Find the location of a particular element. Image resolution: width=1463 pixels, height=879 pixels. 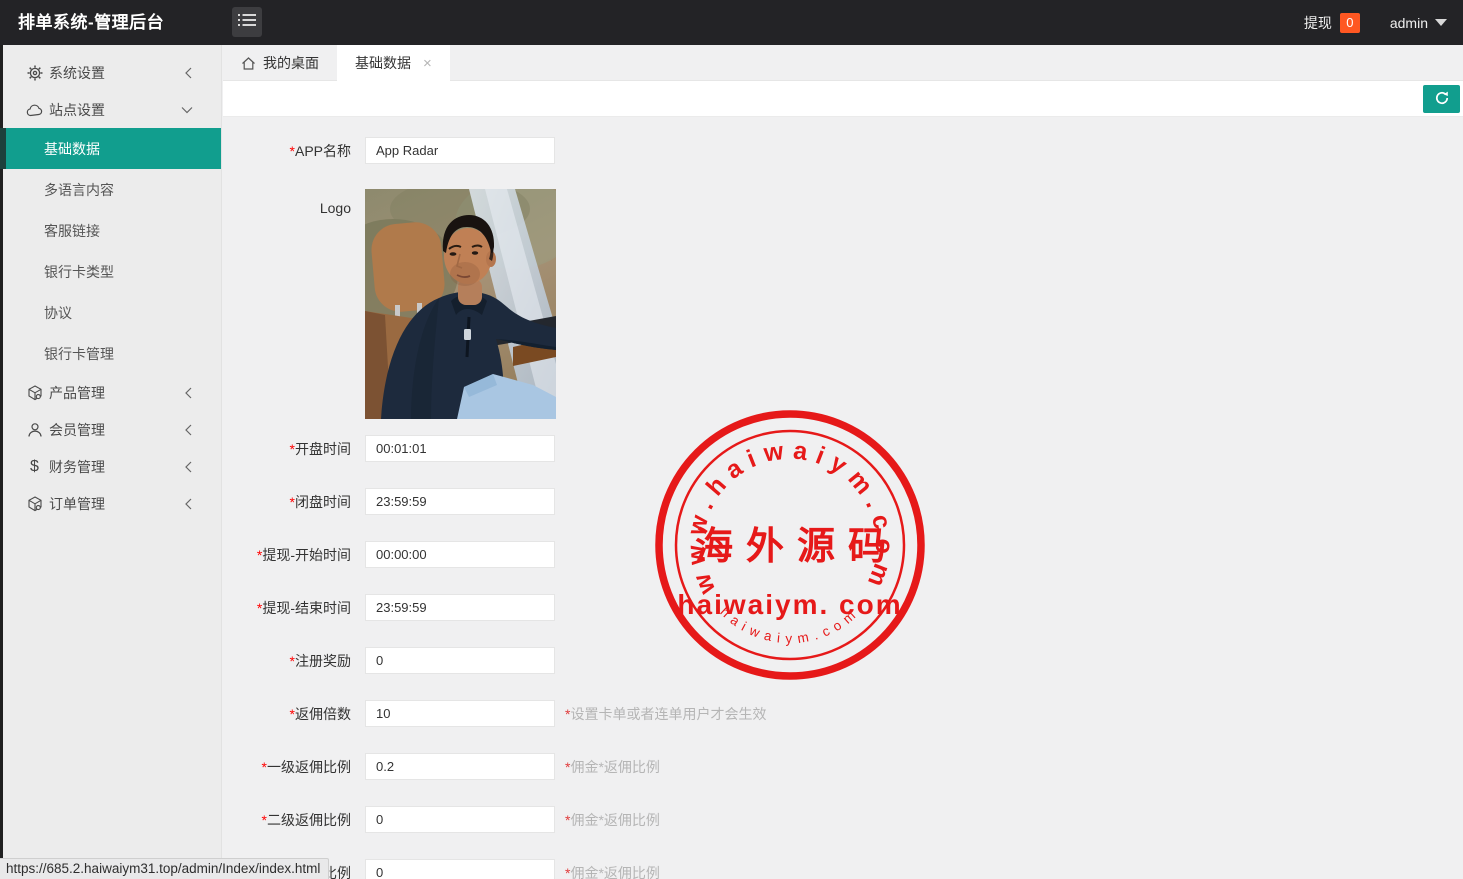

form-row-open-time: *开盘时间 is located at coordinates (388, 448).